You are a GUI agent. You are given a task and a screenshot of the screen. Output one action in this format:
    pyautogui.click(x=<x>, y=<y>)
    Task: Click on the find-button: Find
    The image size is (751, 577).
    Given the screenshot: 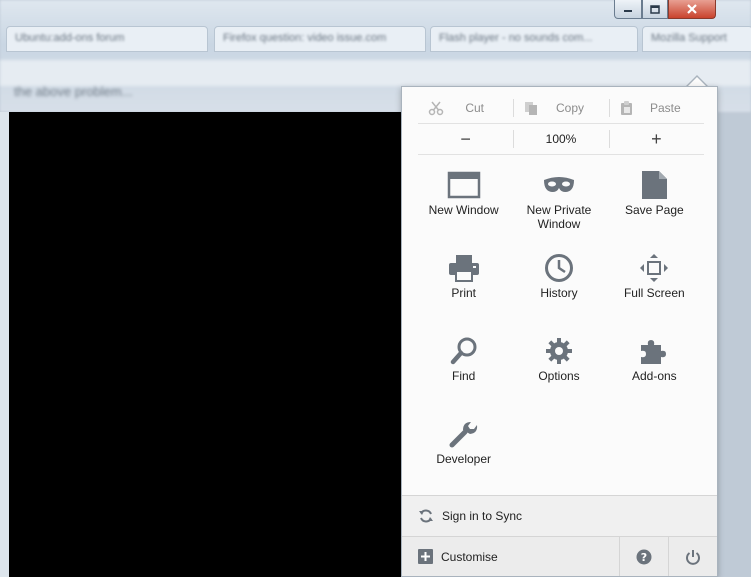 What is the action you would take?
    pyautogui.click(x=463, y=372)
    